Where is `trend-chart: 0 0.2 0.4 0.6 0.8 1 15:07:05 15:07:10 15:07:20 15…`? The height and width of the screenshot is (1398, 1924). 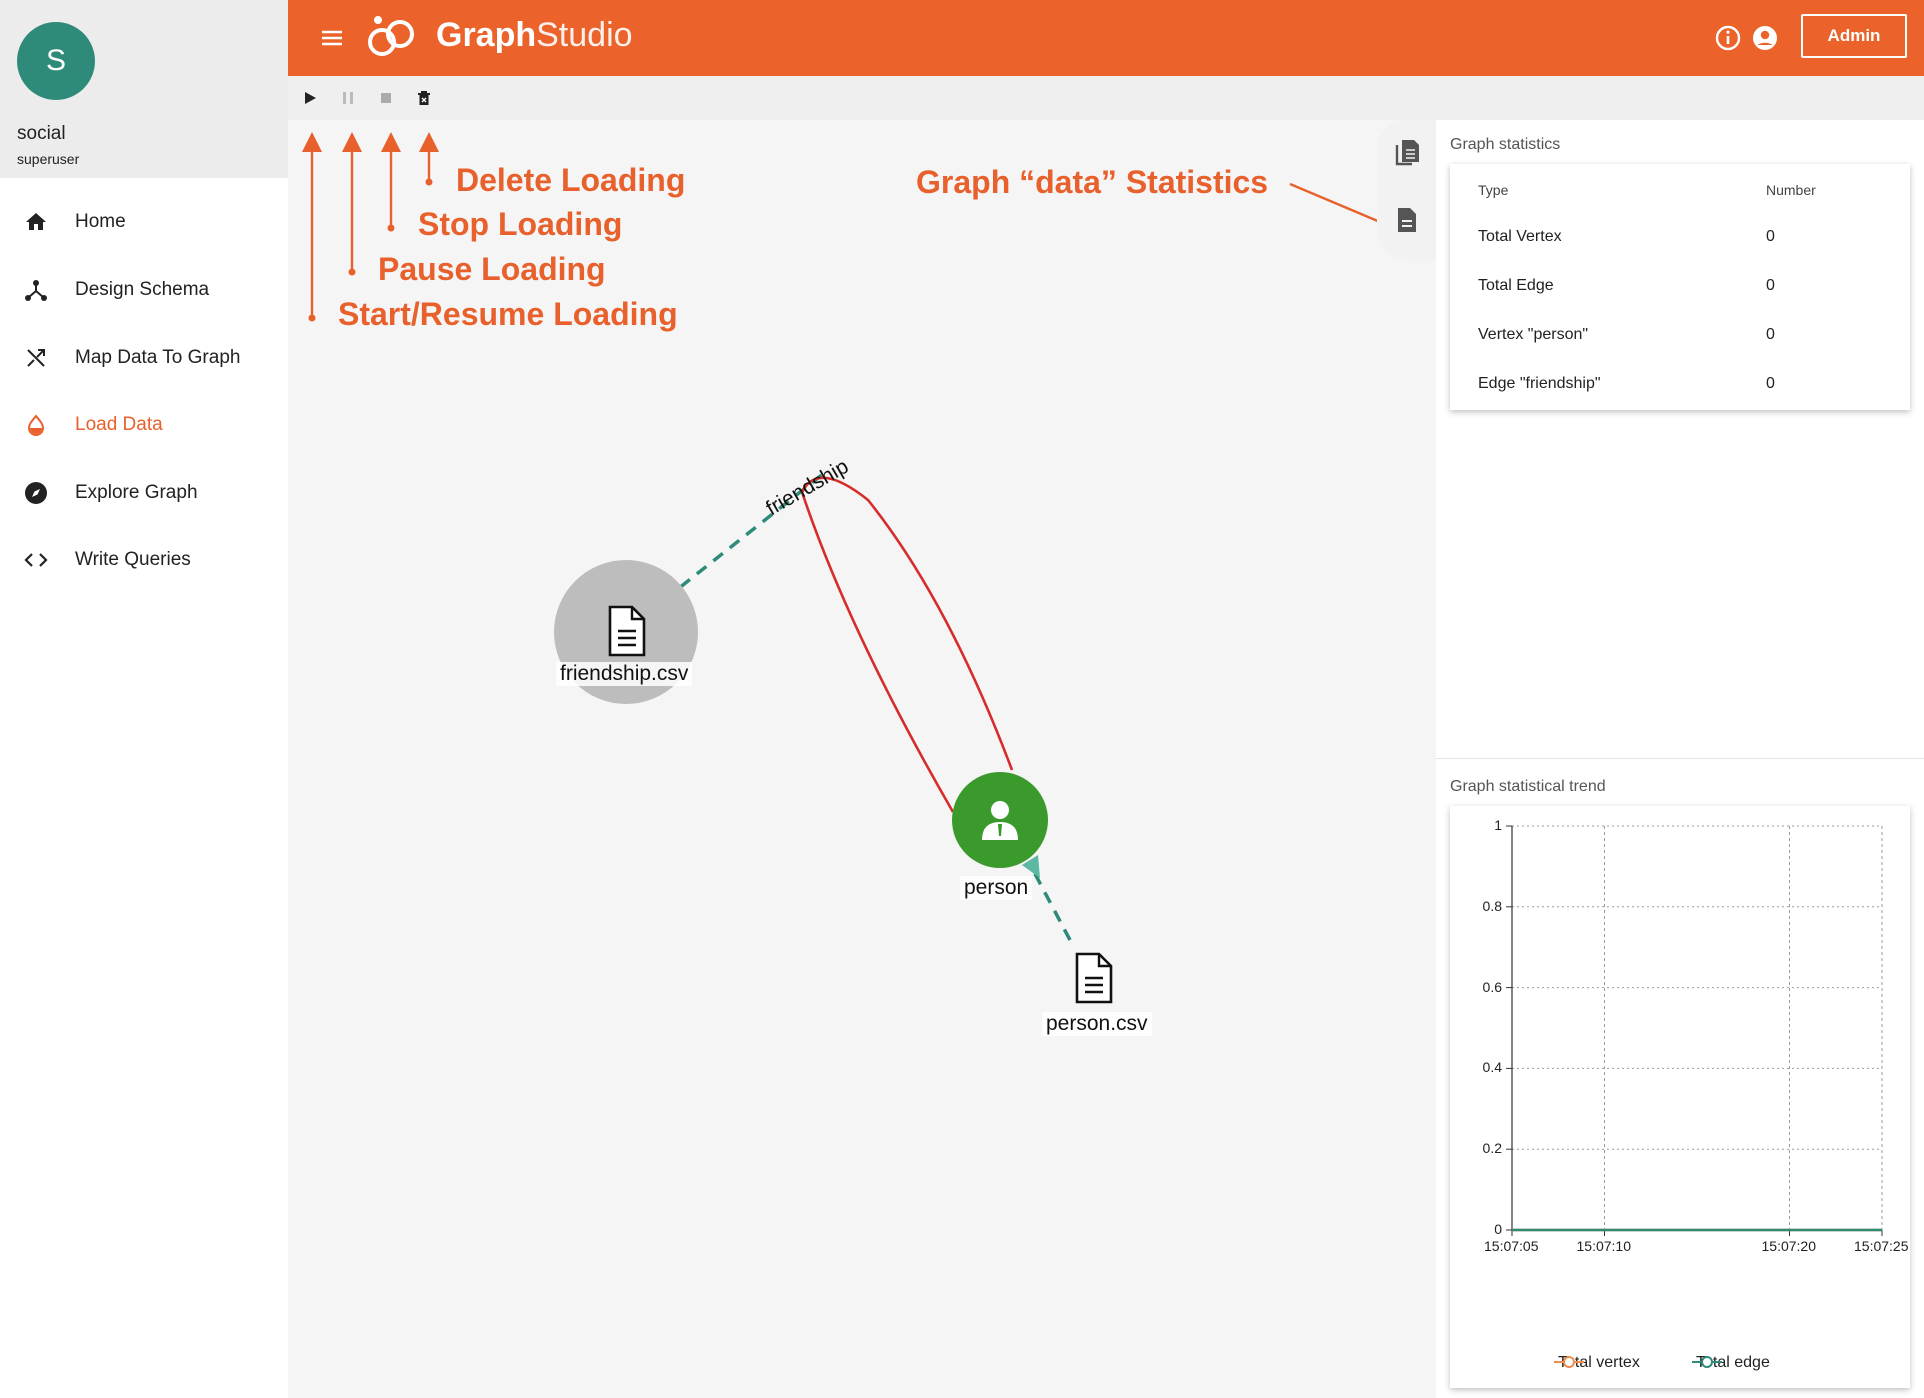
trend-chart: 0 0.2 0.4 0.6 0.8 1 15:07:05 15:07:10 15:07:20 15… is located at coordinates (1680, 1097).